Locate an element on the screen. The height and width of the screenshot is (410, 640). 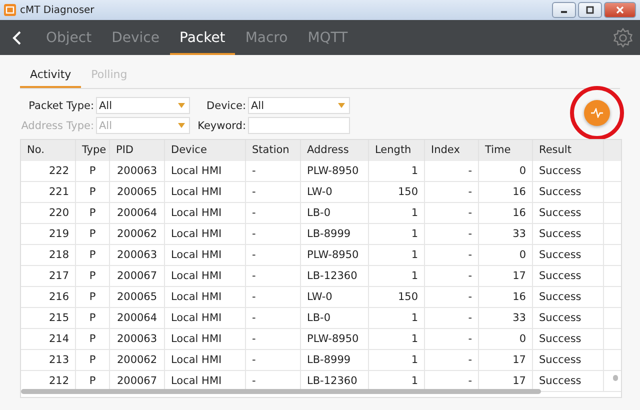
keyword-field is located at coordinates (299, 125).